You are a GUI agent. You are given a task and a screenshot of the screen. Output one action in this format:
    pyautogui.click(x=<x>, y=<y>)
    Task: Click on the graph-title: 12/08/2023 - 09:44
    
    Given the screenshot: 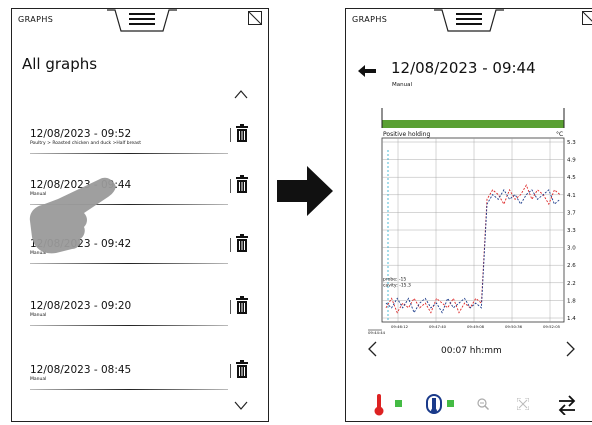 What is the action you would take?
    pyautogui.click(x=463, y=68)
    